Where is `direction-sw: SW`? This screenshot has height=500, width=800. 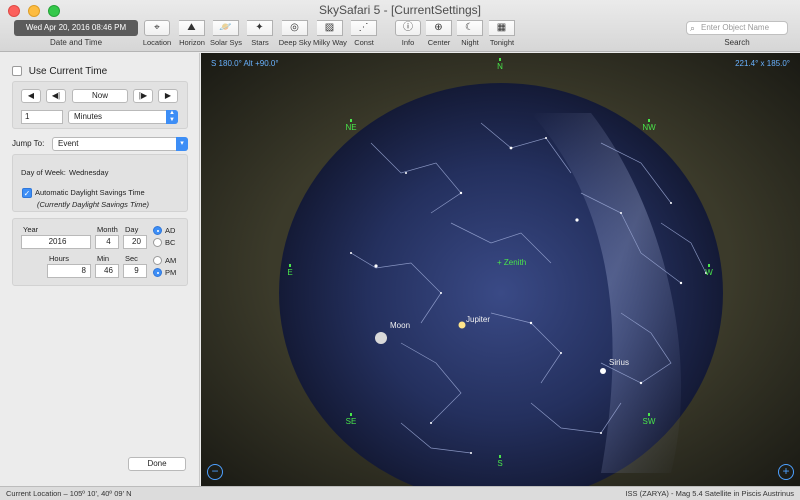 direction-sw: SW is located at coordinates (649, 419).